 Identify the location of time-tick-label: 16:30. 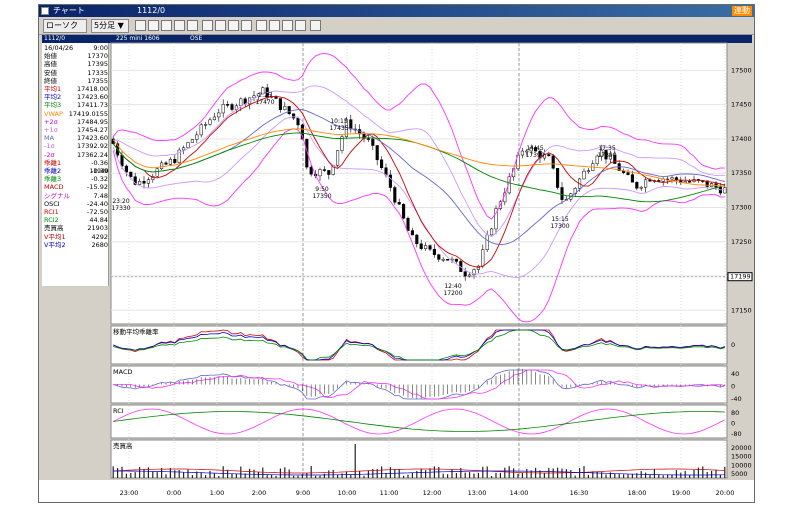
(579, 493).